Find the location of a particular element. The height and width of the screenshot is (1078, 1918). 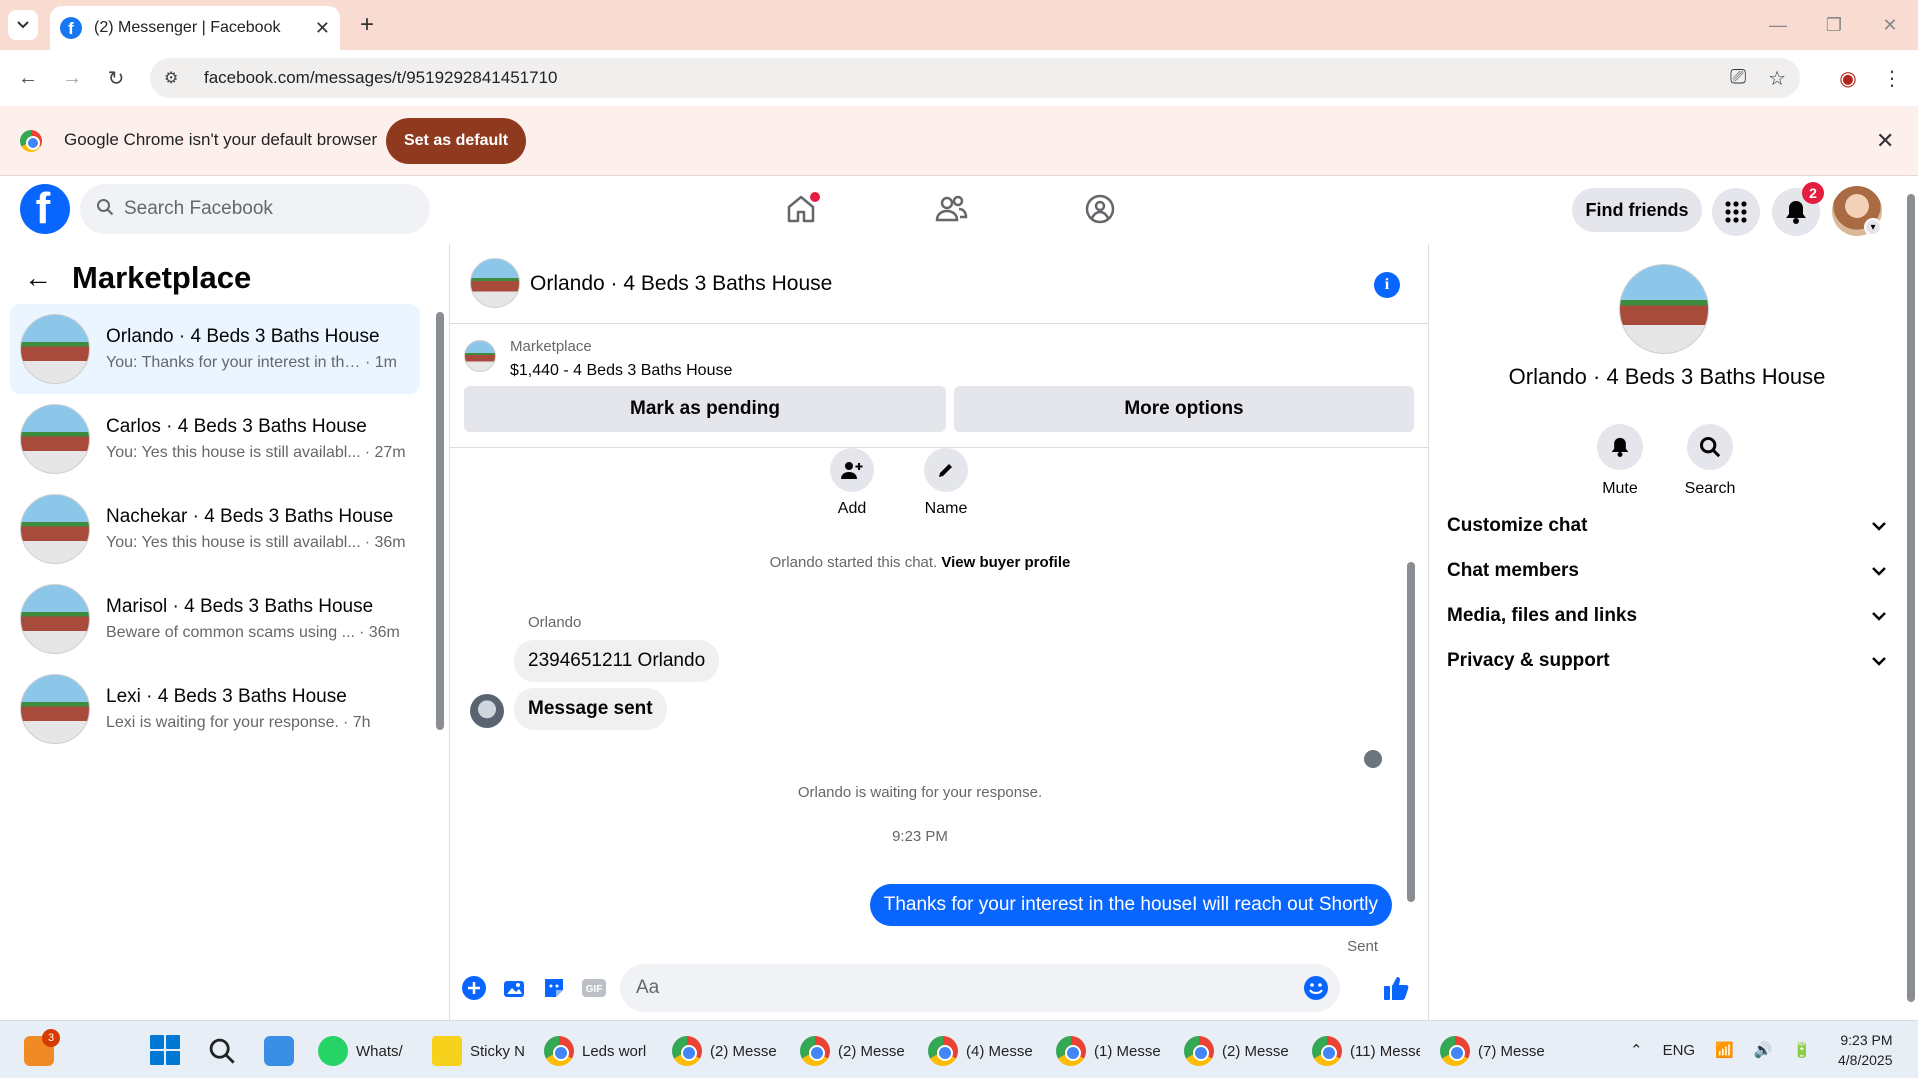

minimize-window-button: — is located at coordinates (1778, 25).